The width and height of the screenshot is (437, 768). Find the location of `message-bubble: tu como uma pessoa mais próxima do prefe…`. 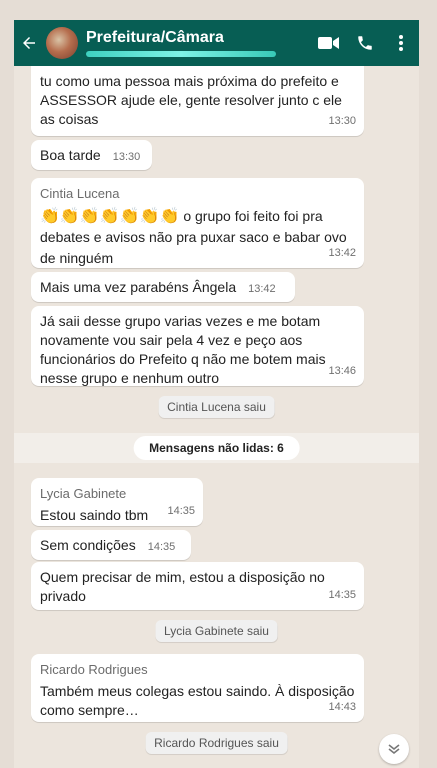

message-bubble: tu como uma pessoa mais próxima do prefe… is located at coordinates (197, 101).